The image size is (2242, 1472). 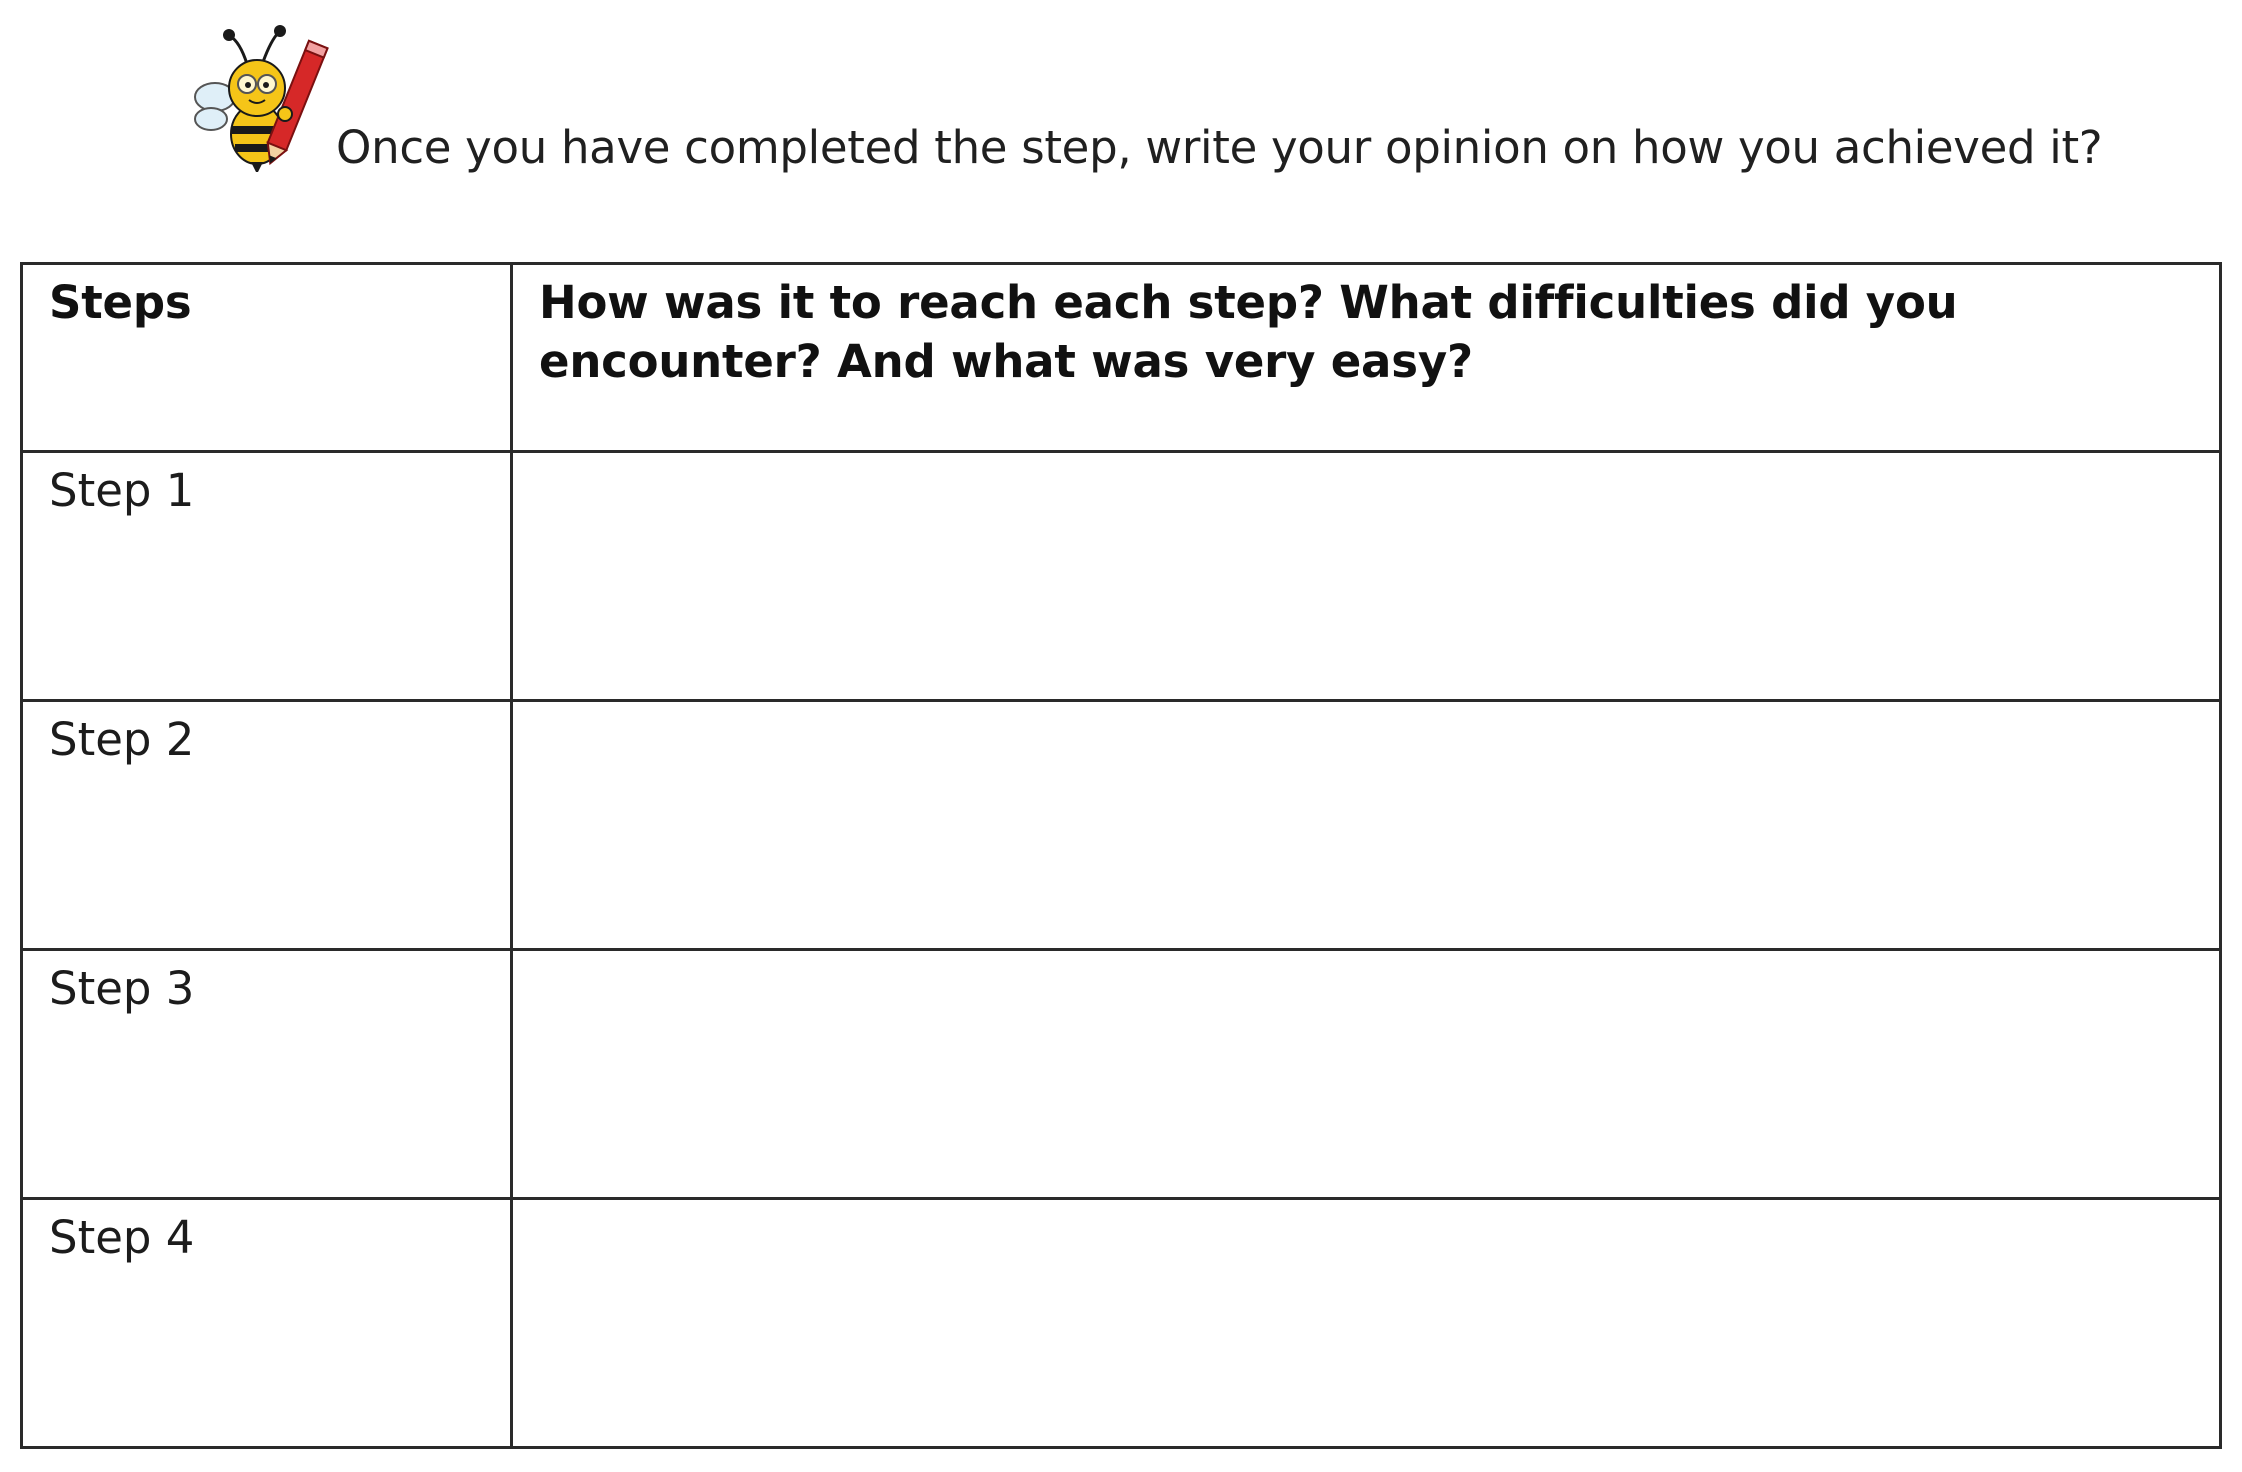 What do you see at coordinates (266, 1323) in the screenshot?
I see `step-label: Step 4` at bounding box center [266, 1323].